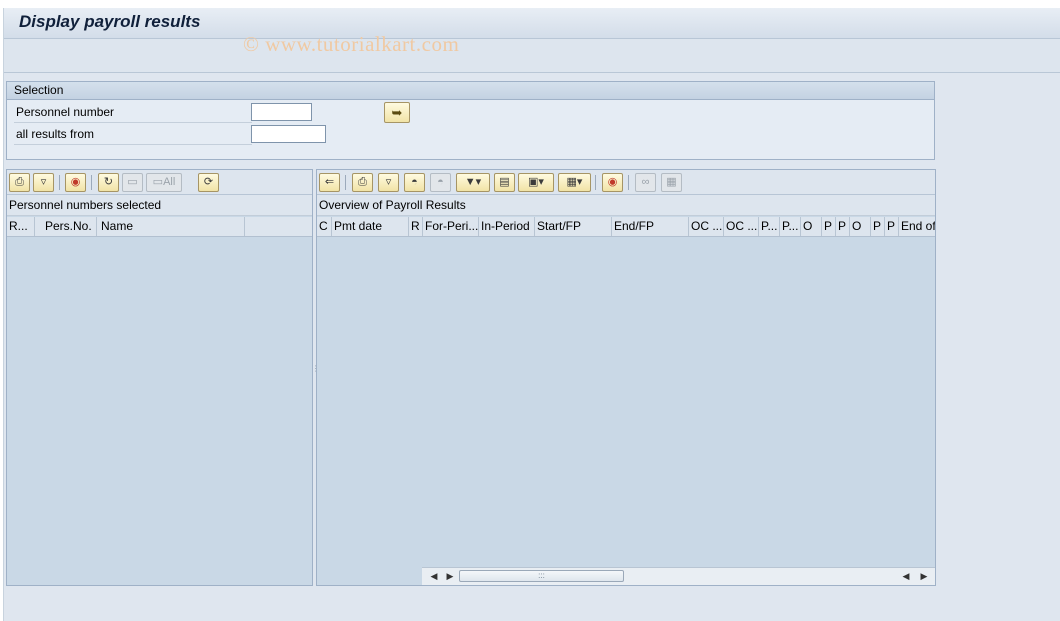  What do you see at coordinates (532, 56) in the screenshot?
I see `application-toolbar` at bounding box center [532, 56].